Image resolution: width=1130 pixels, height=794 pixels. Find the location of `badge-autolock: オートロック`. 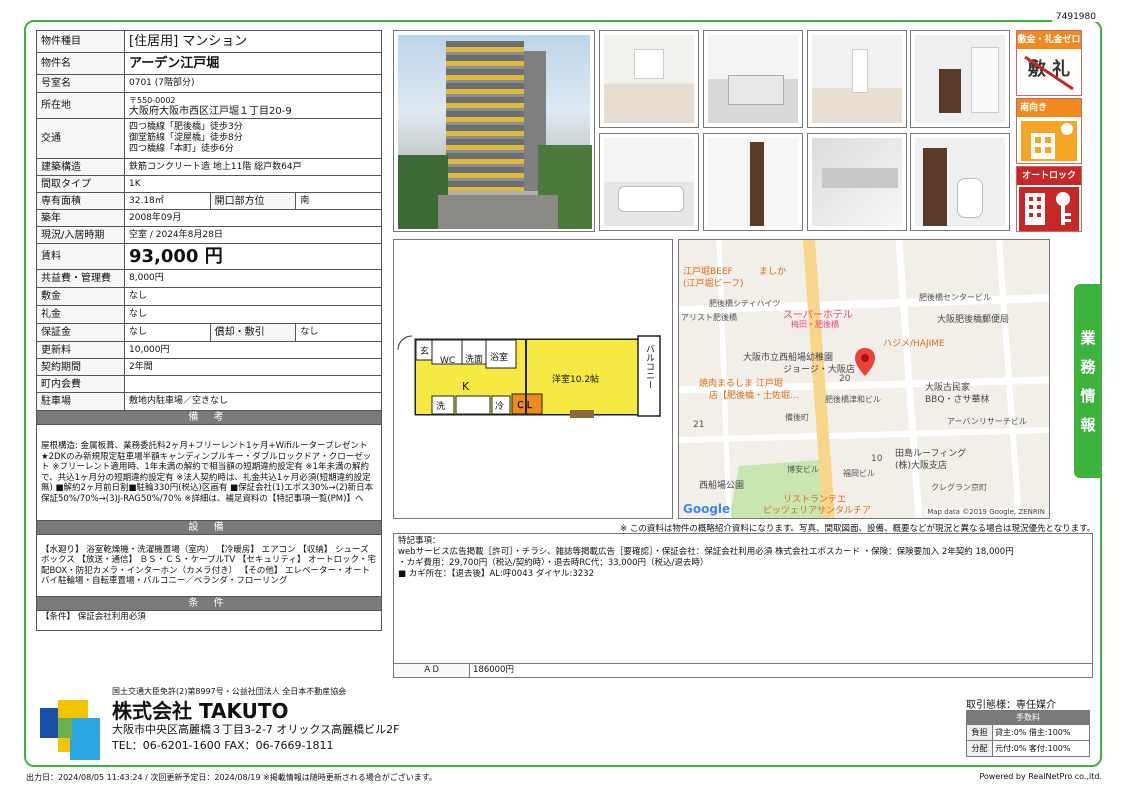

badge-autolock: オートロック is located at coordinates (1049, 199).